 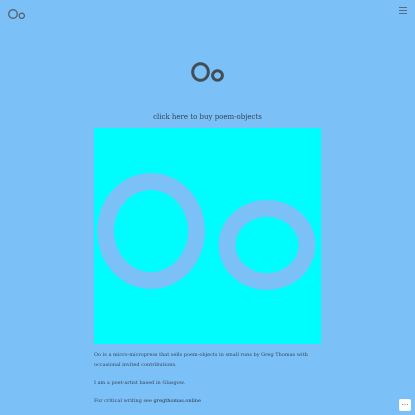 I want to click on hamburger-menu-icon, so click(x=403, y=7).